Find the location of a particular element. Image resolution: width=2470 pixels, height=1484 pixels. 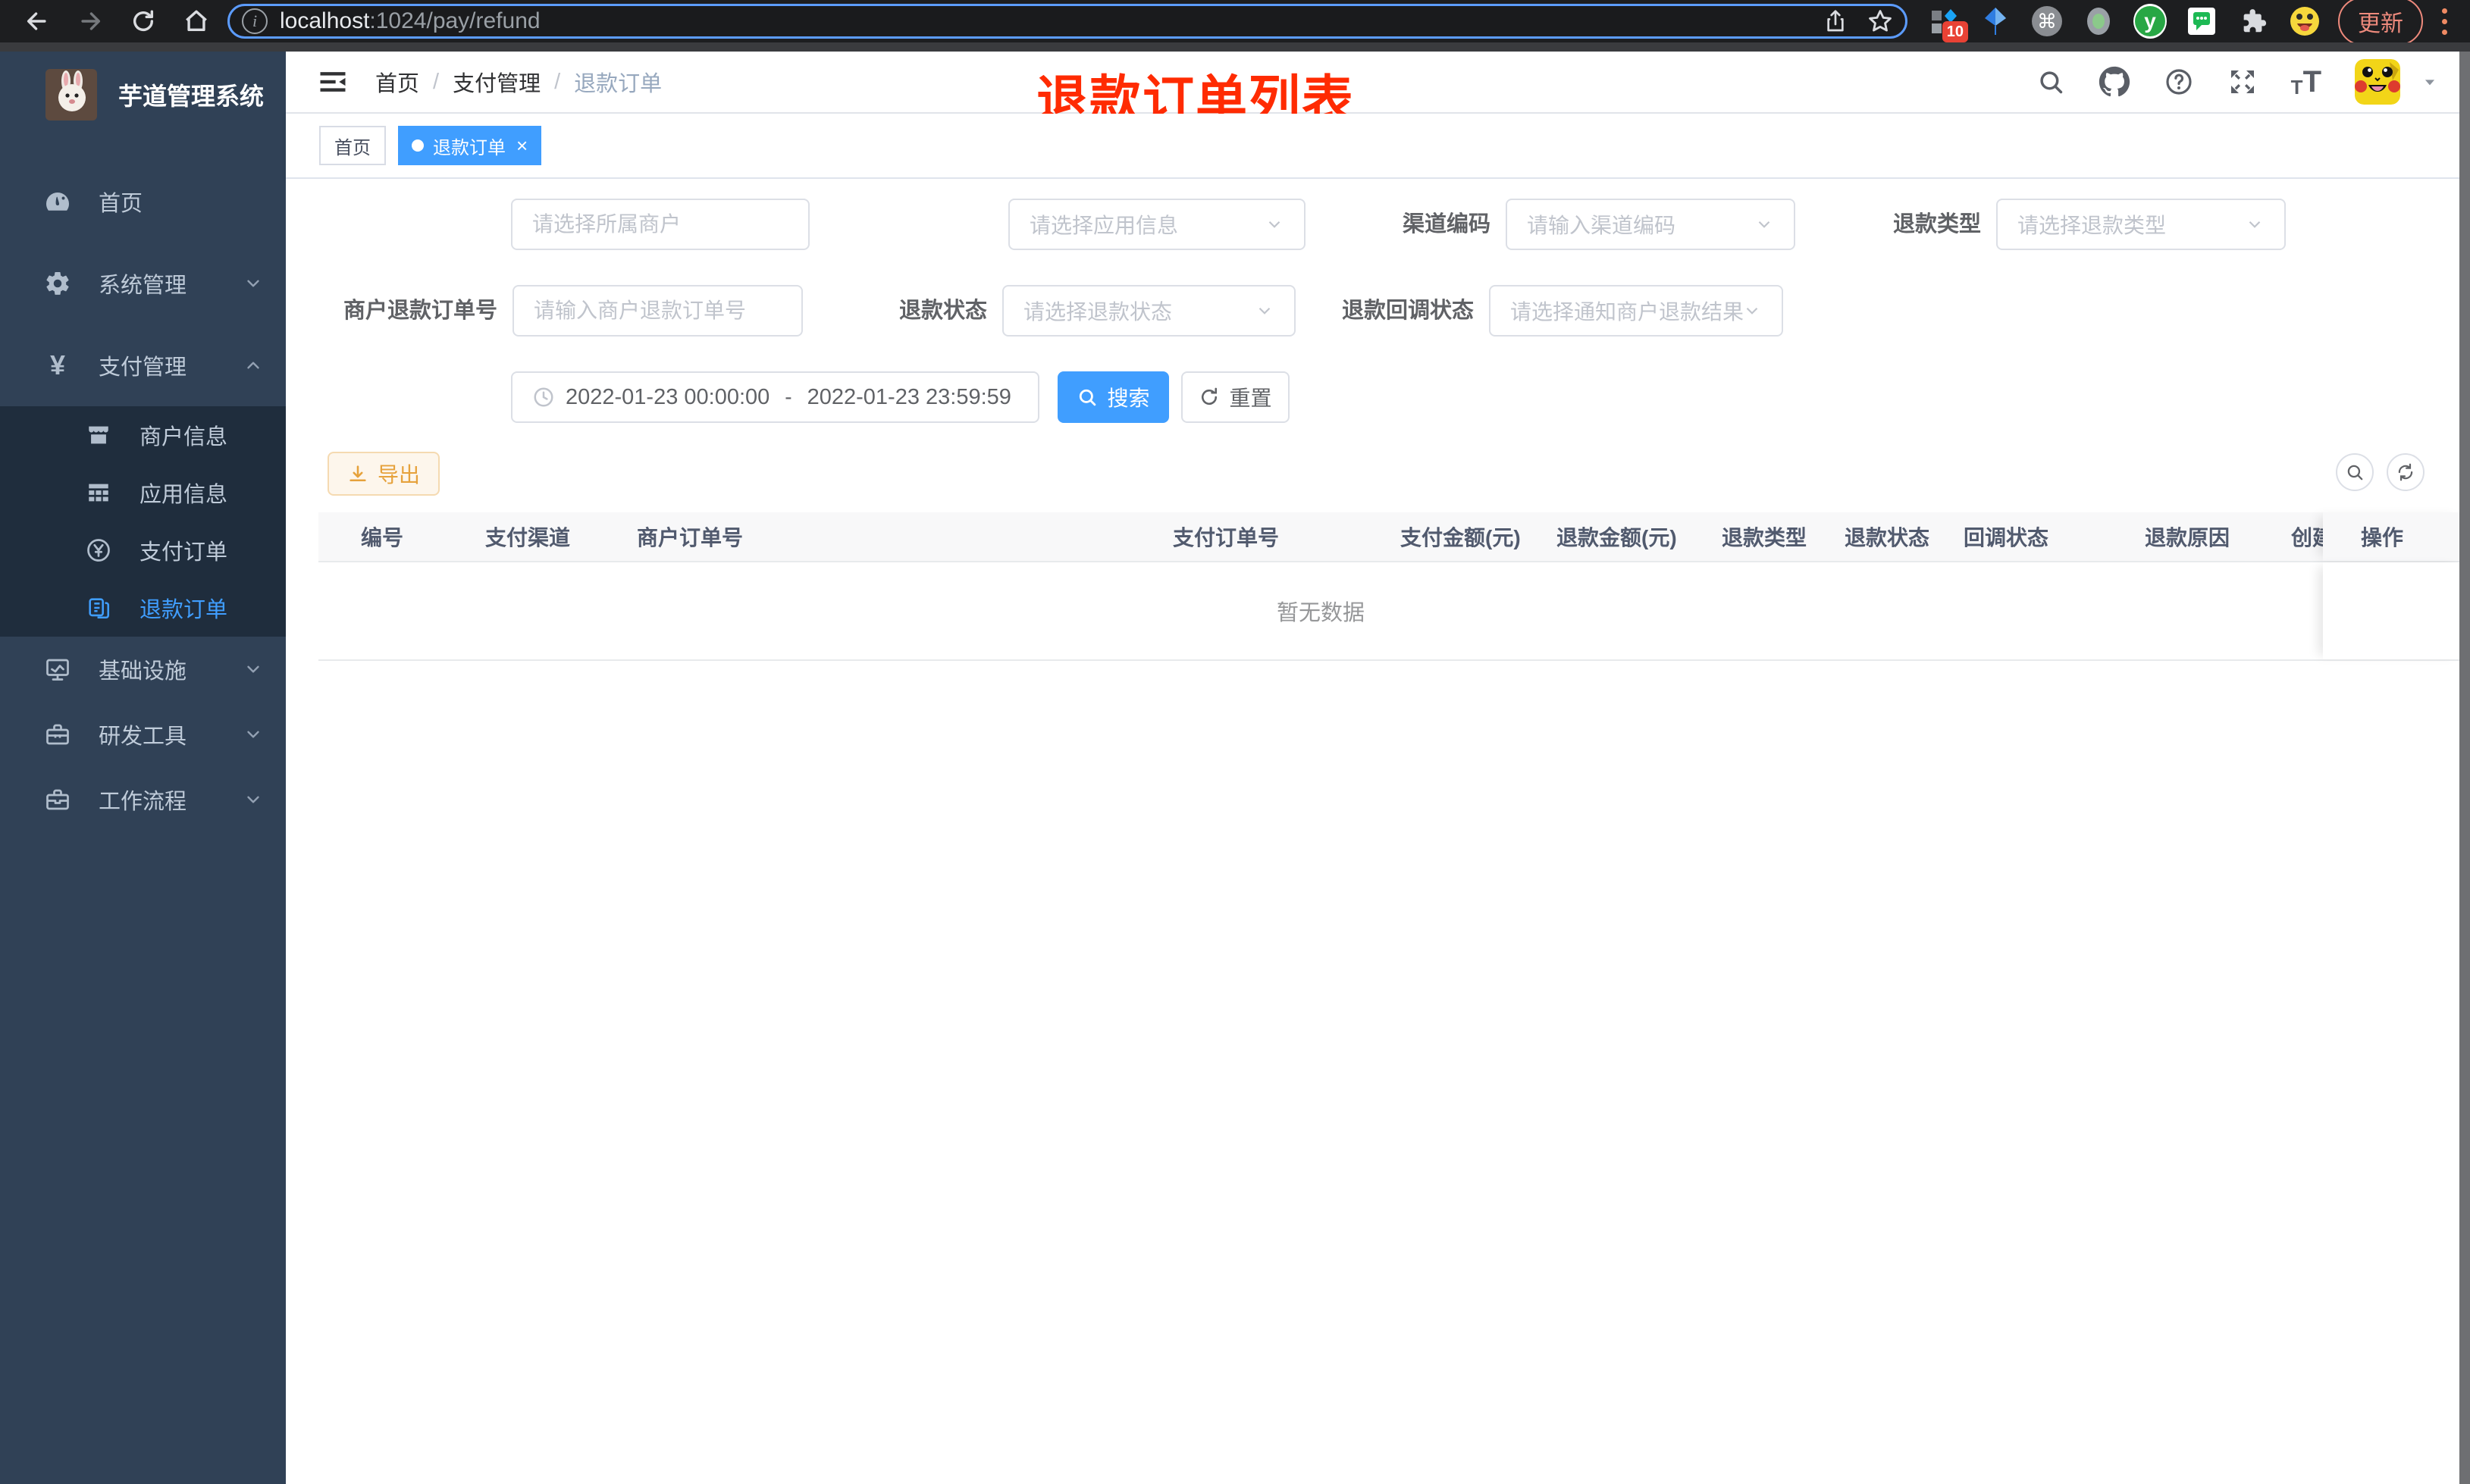

url-bar: i localhost:1024/pay/refund is located at coordinates (1067, 22).